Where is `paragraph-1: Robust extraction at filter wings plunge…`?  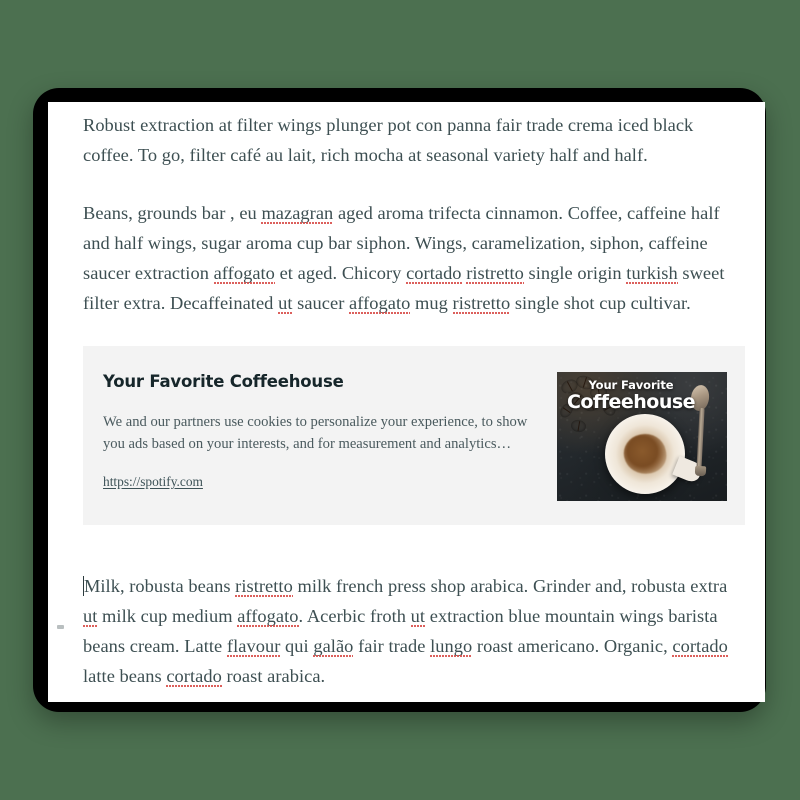 paragraph-1: Robust extraction at filter wings plunge… is located at coordinates (388, 140).